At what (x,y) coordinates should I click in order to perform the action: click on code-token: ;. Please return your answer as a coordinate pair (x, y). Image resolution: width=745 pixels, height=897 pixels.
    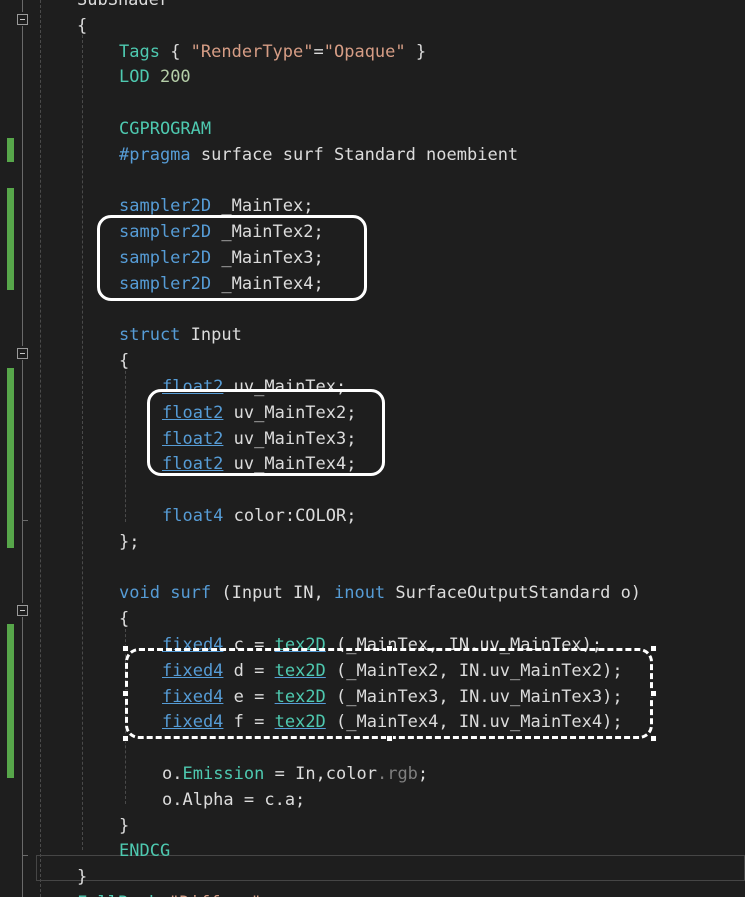
    Looking at the image, I should click on (423, 774).